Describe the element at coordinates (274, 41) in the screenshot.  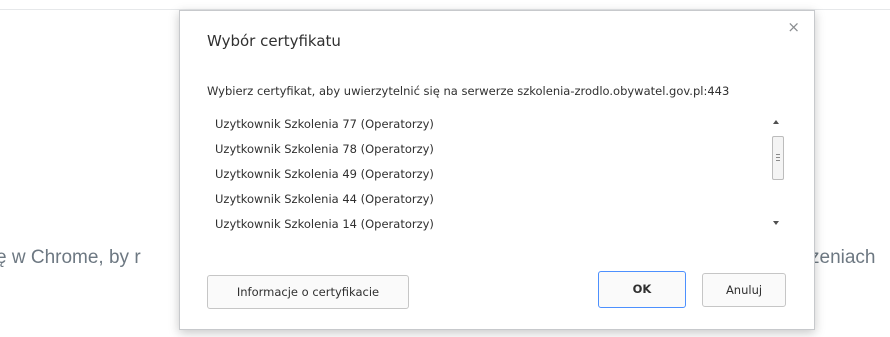
I see `dialog-title: Wybór certyfikatu` at that location.